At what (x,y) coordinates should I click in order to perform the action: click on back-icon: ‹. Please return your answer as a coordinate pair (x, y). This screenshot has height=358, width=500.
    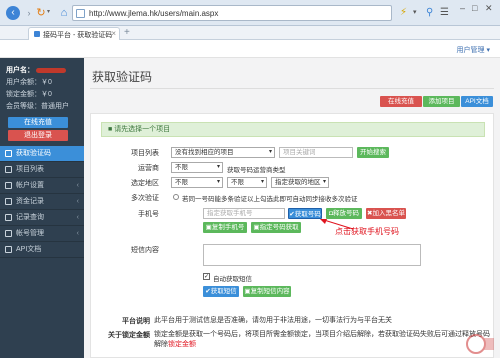
    Looking at the image, I should click on (13, 13).